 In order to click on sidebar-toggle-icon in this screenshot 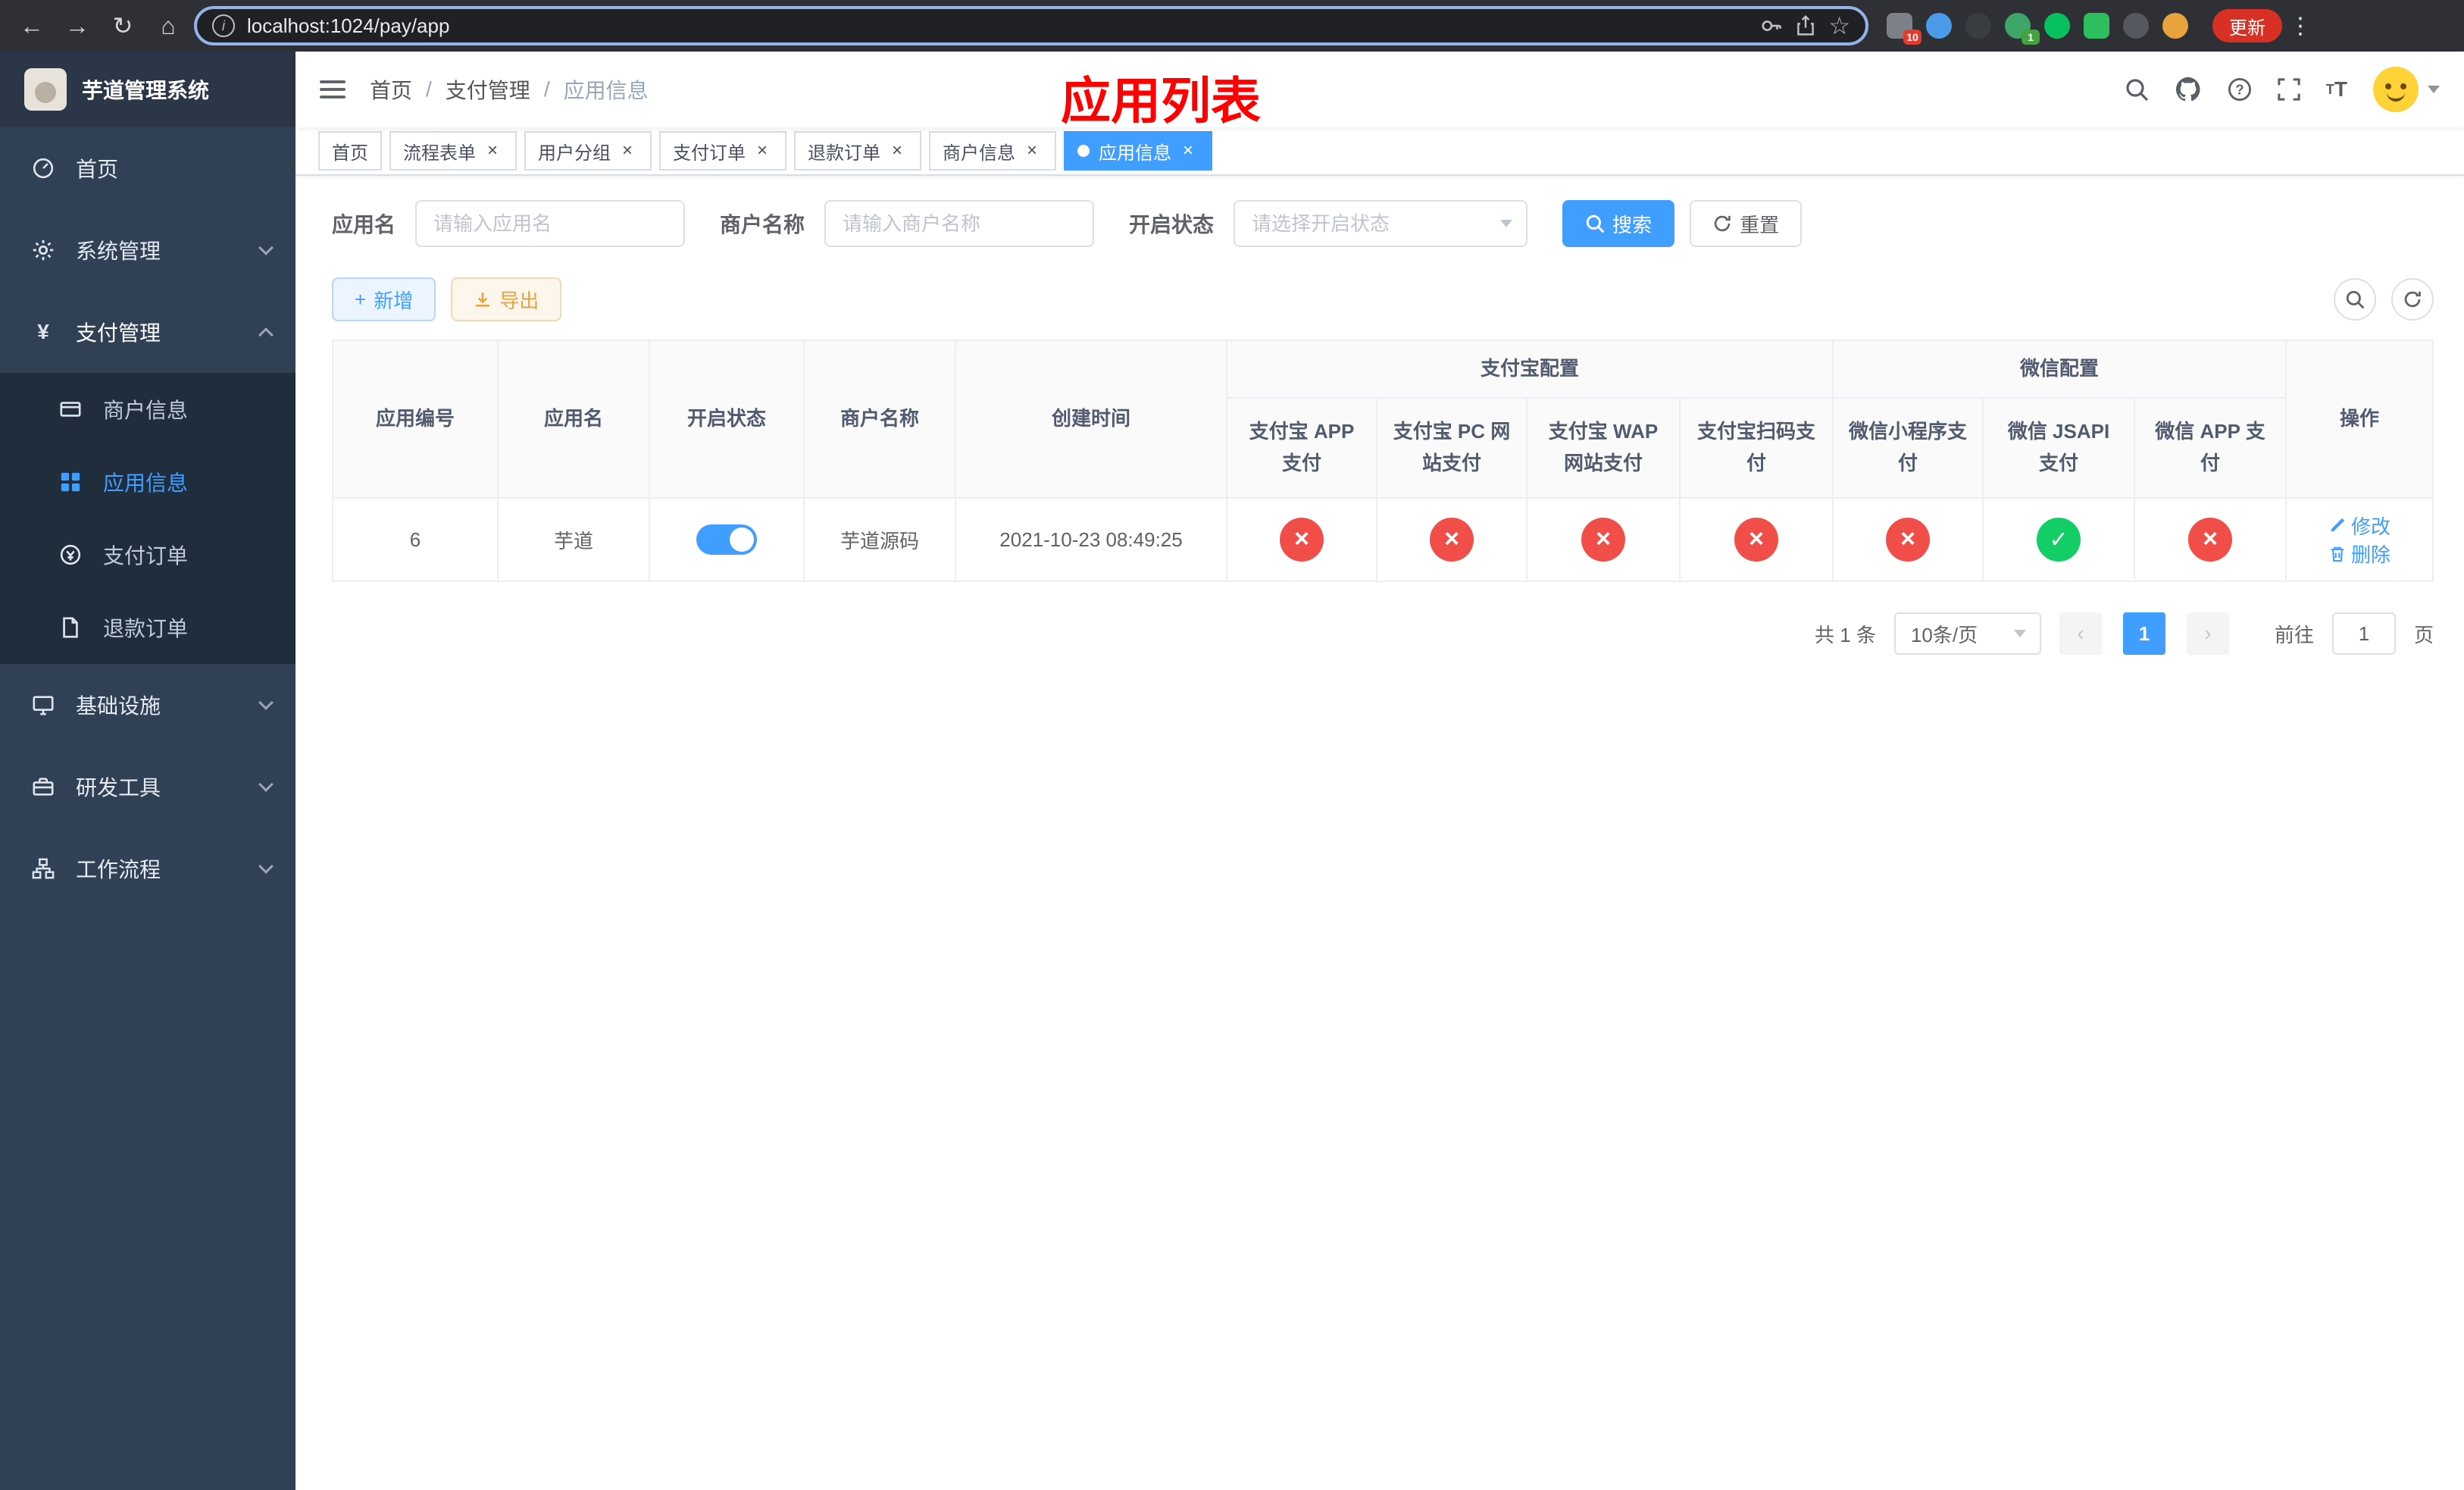, I will do `click(333, 89)`.